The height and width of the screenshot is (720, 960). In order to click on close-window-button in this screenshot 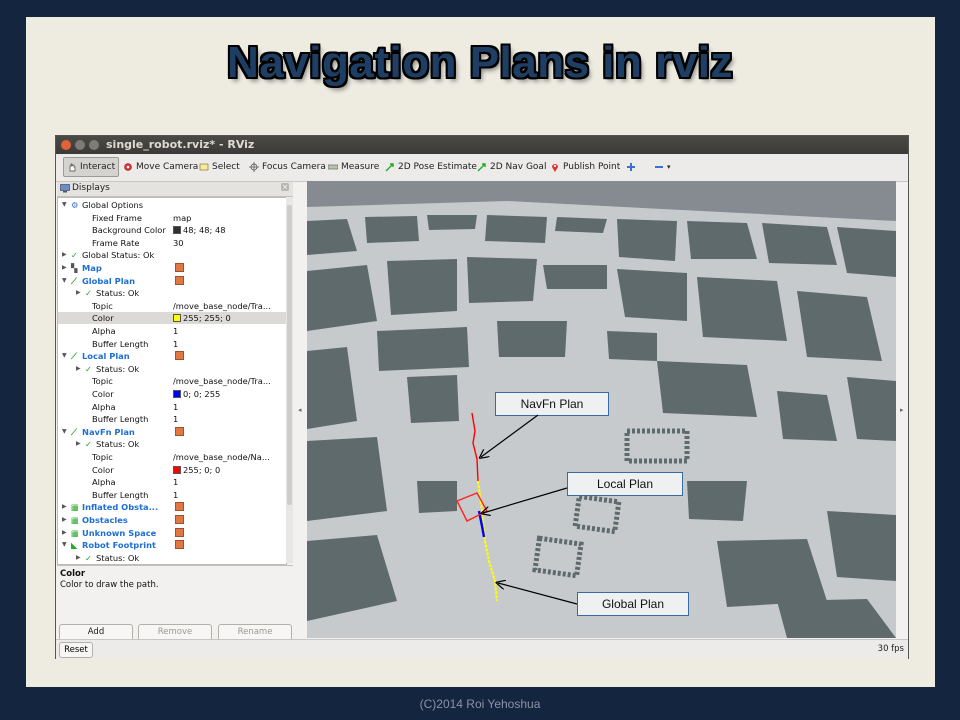, I will do `click(66, 145)`.